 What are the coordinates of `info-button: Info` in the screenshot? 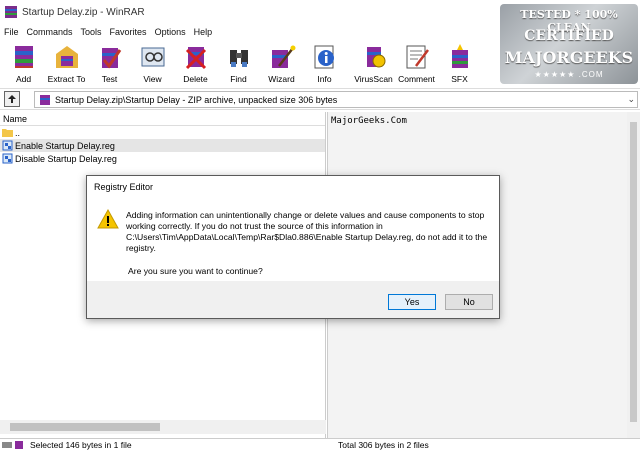 It's located at (324, 63).